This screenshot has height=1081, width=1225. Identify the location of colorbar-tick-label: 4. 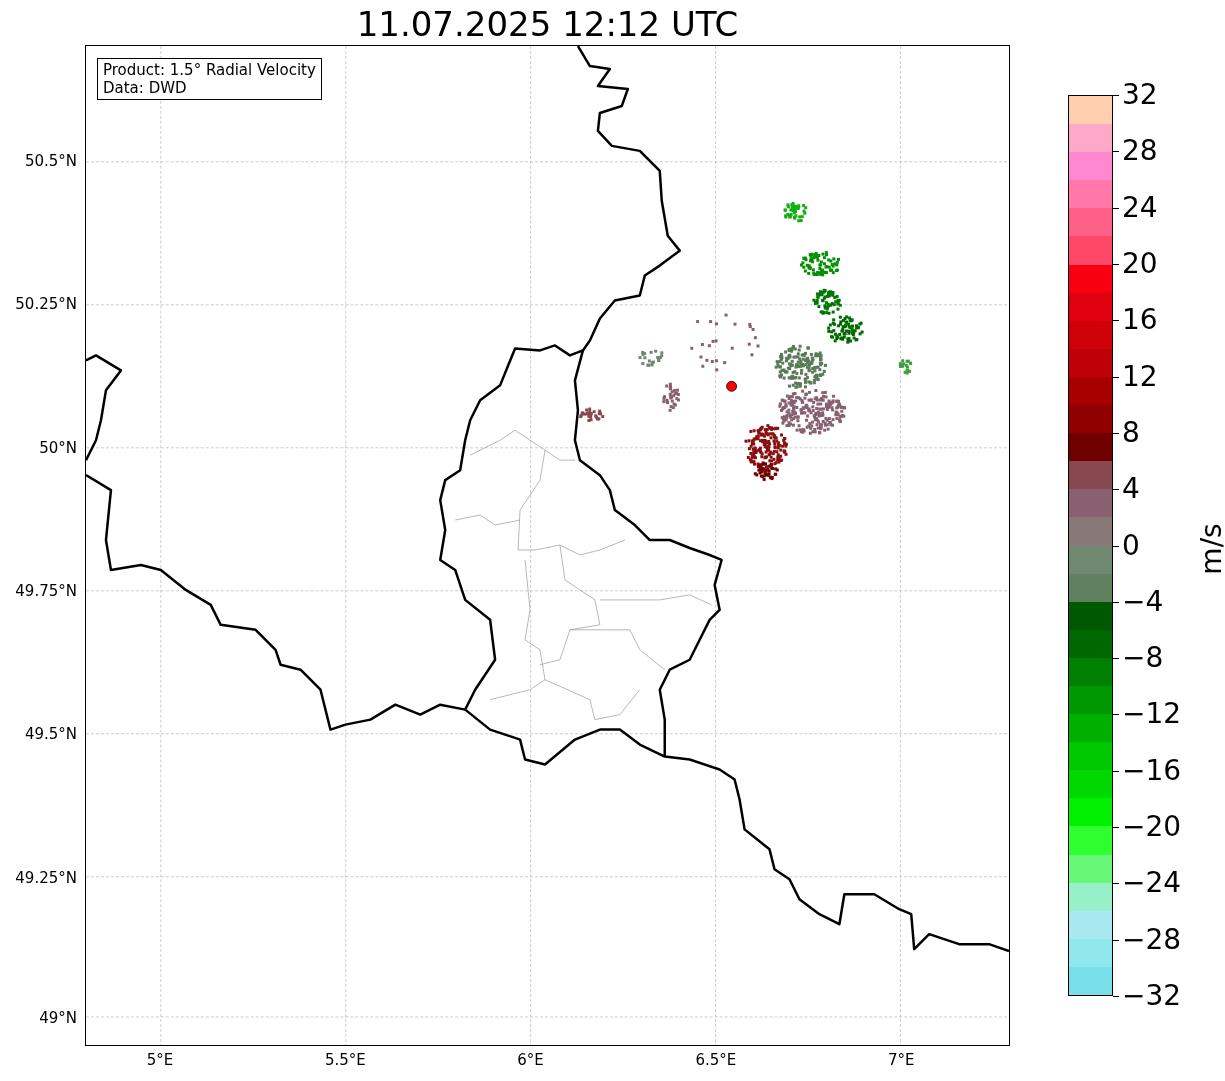
(1131, 489).